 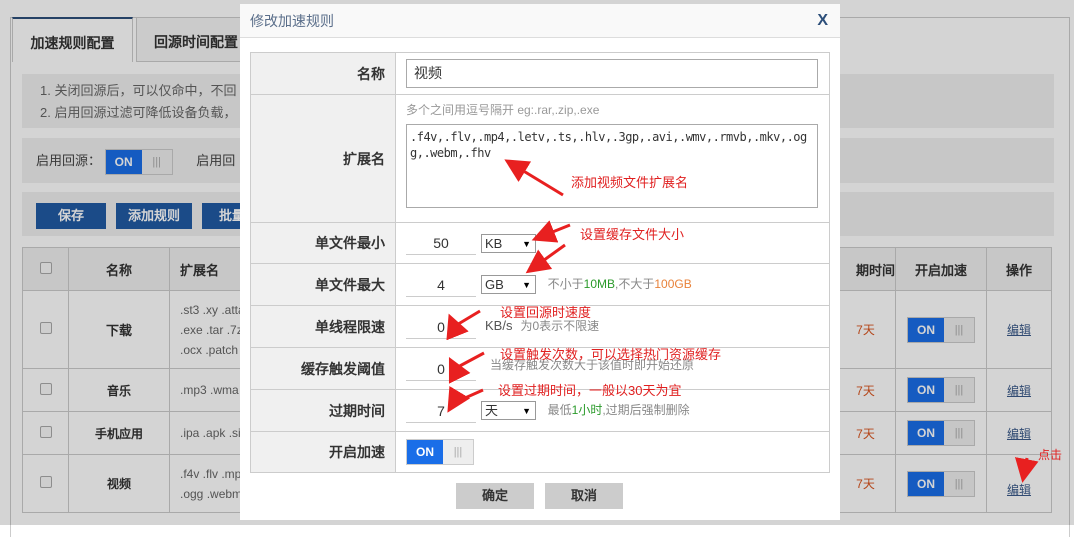 What do you see at coordinates (503, 110) in the screenshot?
I see `ext-hint: 多个之间用逗号隔开 eg:.rar,.zip,.exe` at bounding box center [503, 110].